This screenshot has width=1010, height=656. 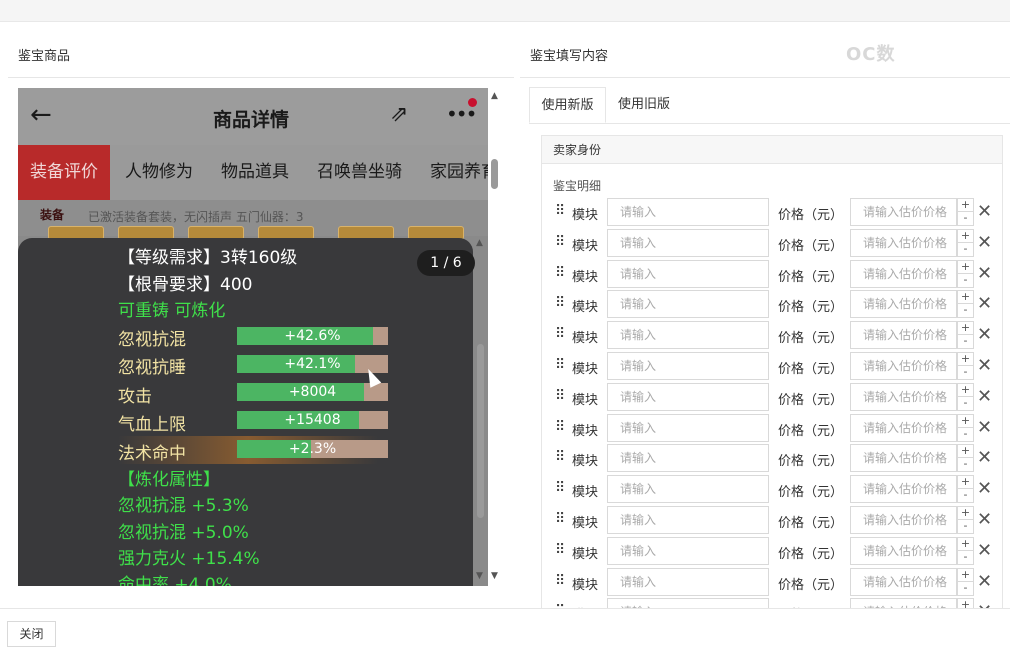 What do you see at coordinates (567, 105) in the screenshot?
I see `tab-new-version: 使用新版` at bounding box center [567, 105].